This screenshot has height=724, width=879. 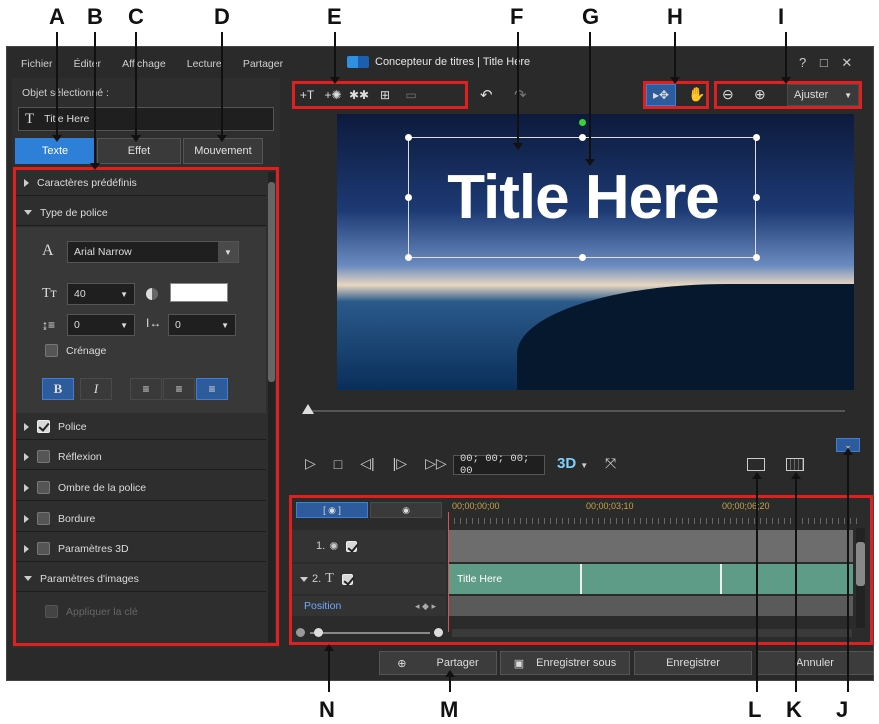 I want to click on align-center-button: ≡, so click(x=179, y=389).